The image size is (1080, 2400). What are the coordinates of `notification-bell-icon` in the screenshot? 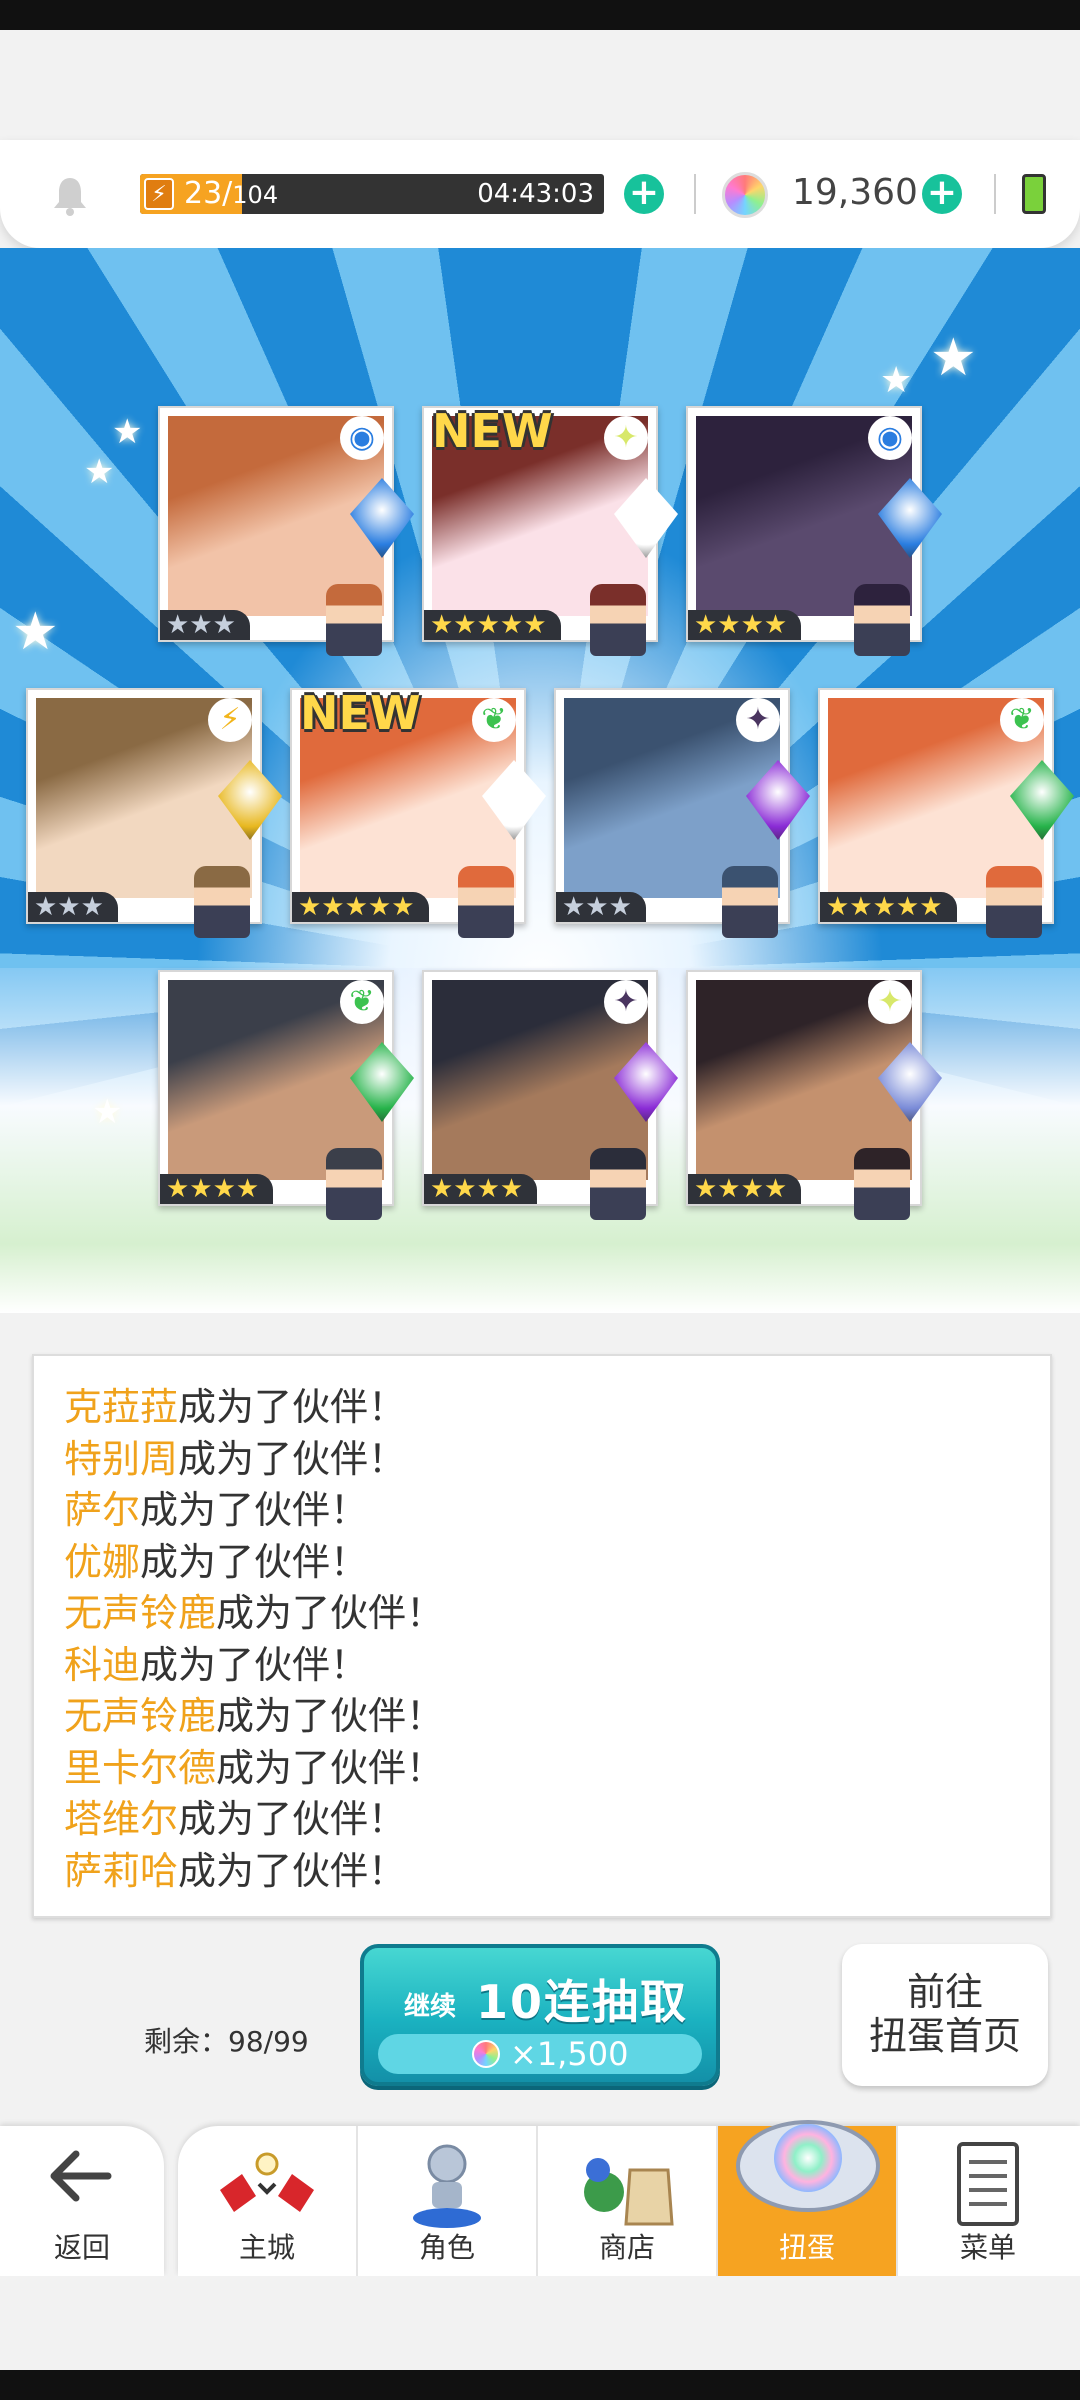 It's located at (70, 196).